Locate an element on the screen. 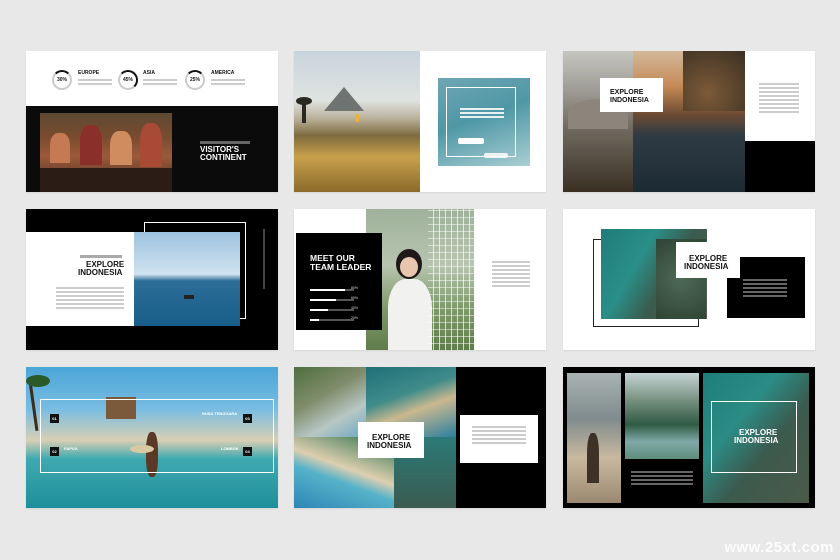  badge-03: 03 is located at coordinates (247, 418).